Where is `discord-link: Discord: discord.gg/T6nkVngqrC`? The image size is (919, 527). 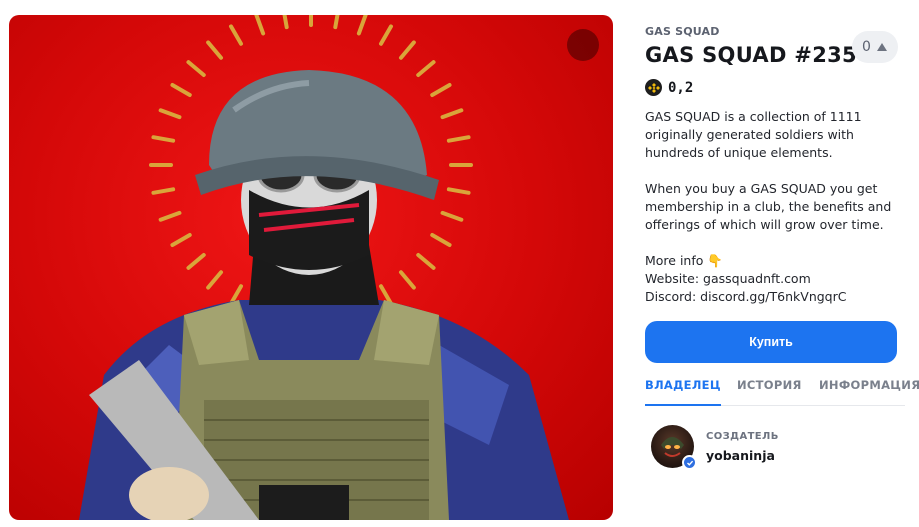 discord-link: Discord: discord.gg/T6nkVngqrC is located at coordinates (776, 297).